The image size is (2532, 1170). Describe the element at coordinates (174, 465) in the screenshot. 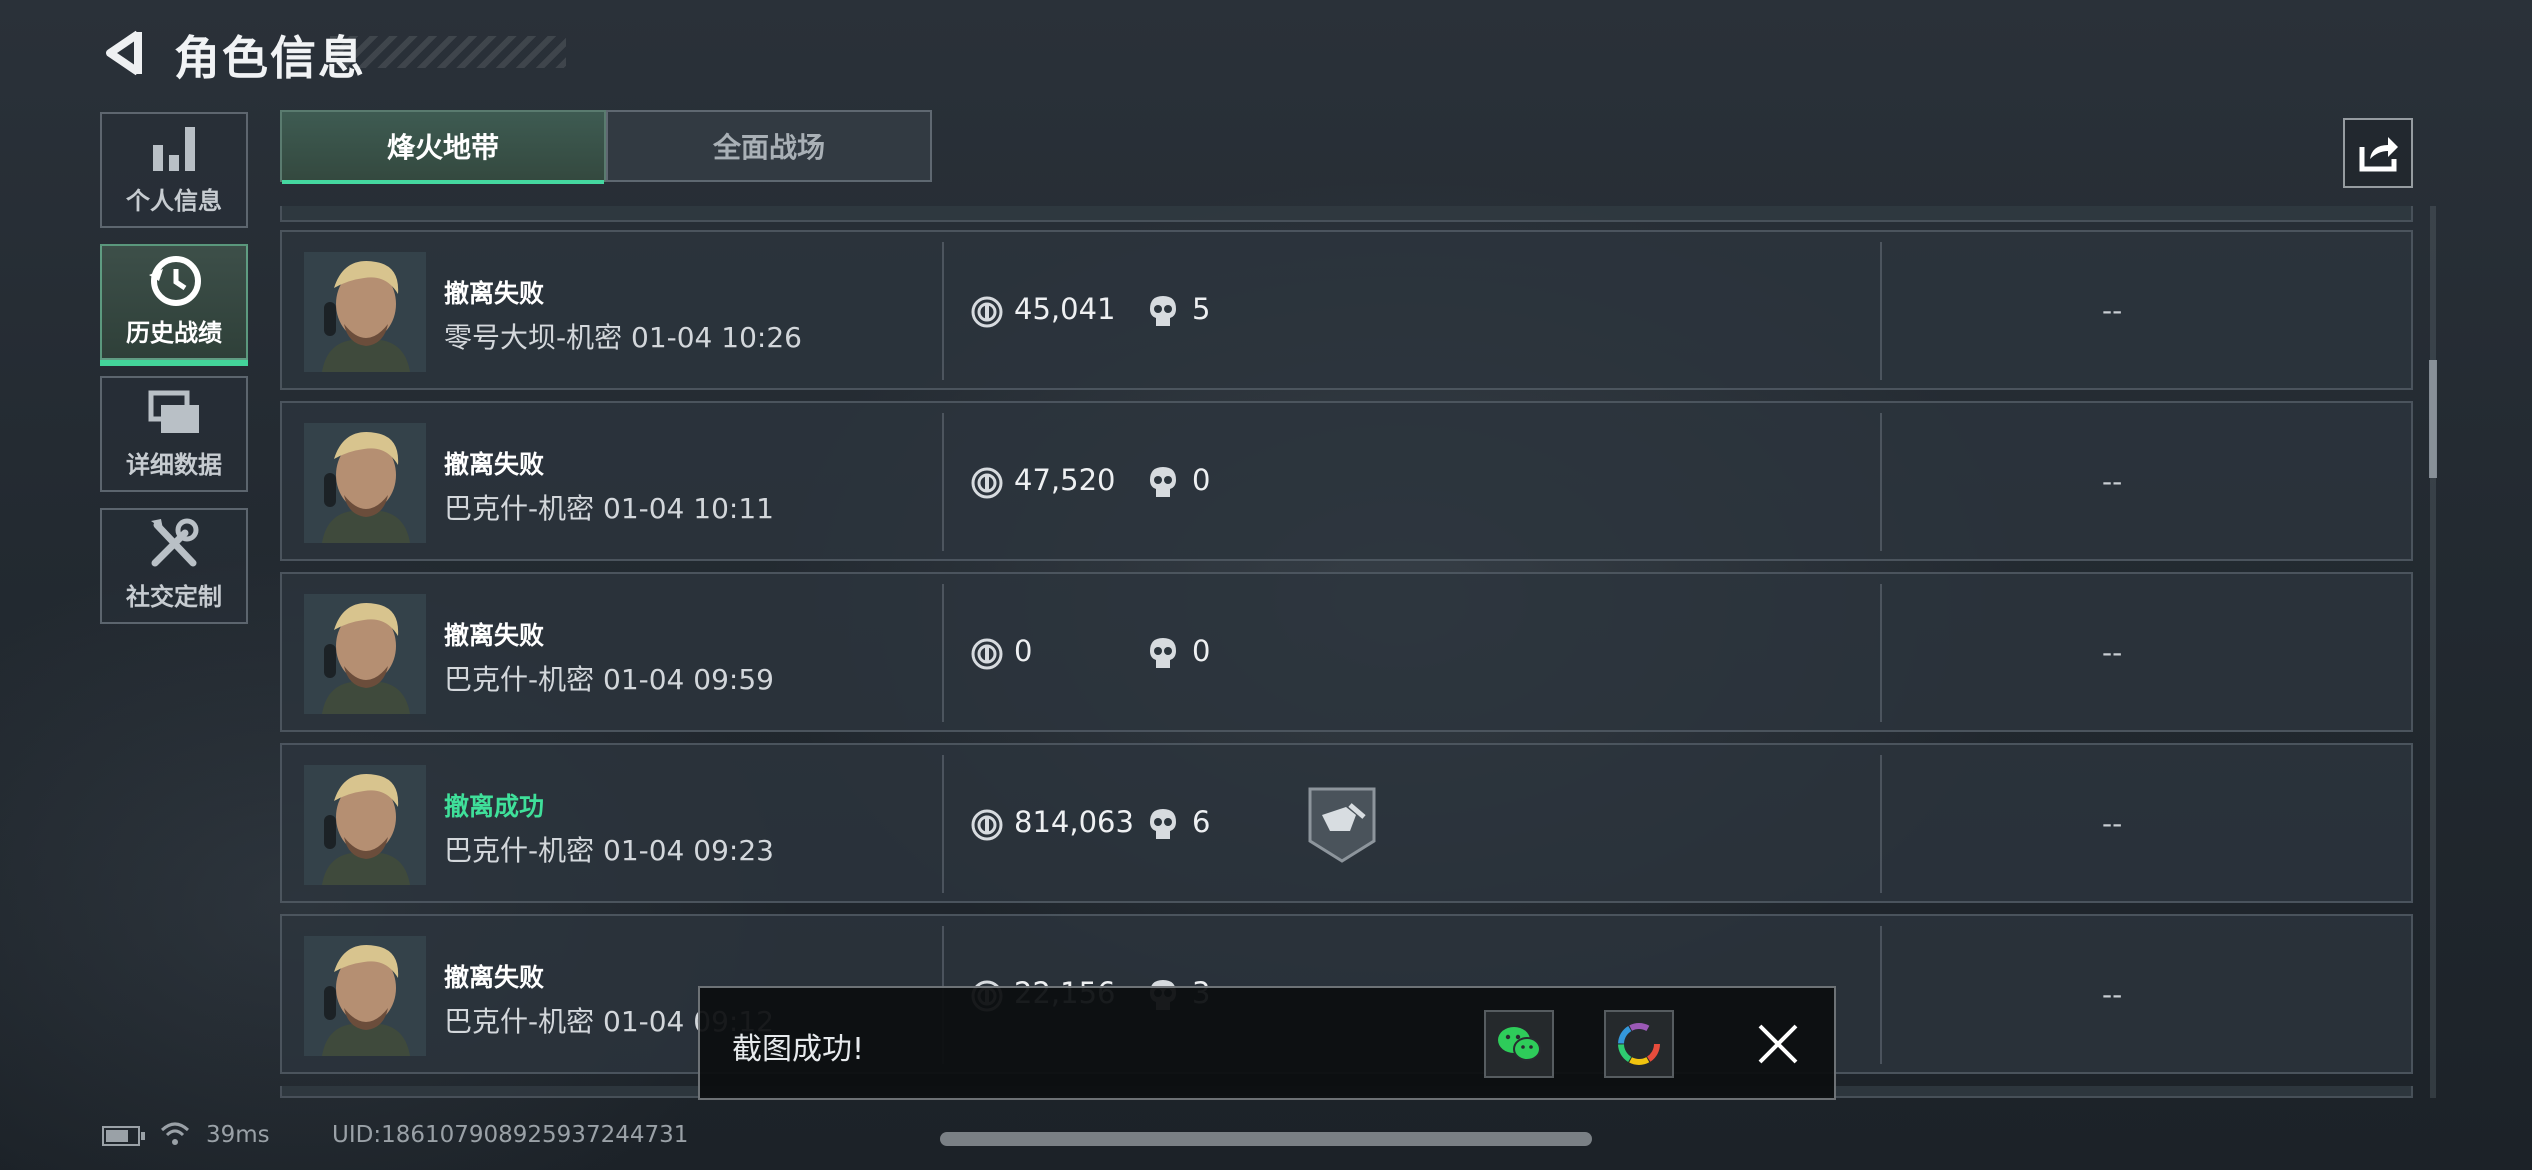

I see `nav-label: 详细数据` at that location.